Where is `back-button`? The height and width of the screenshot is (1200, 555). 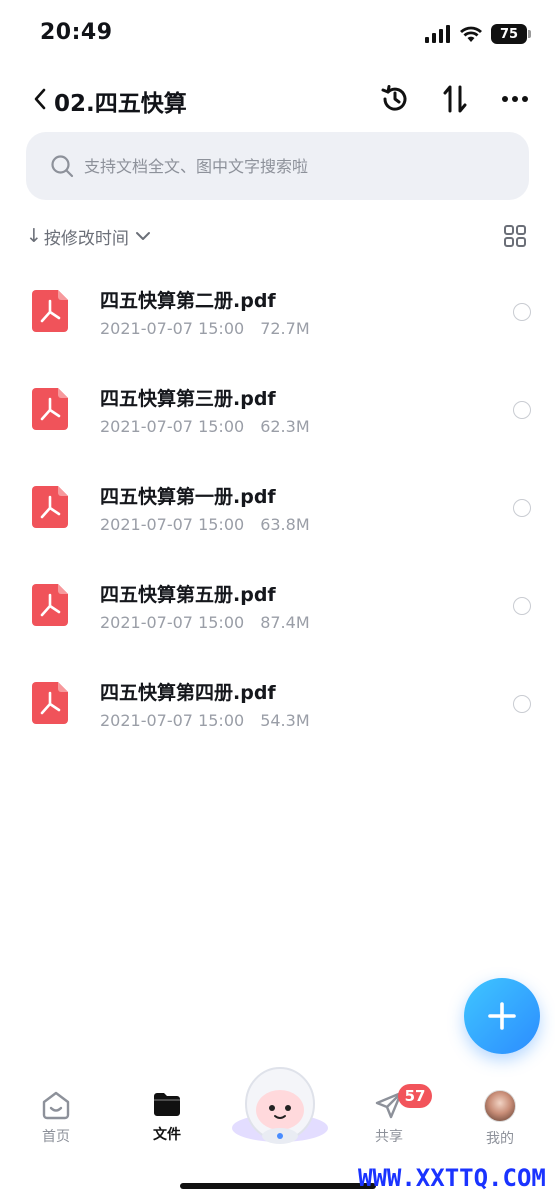
back-button is located at coordinates (40, 99).